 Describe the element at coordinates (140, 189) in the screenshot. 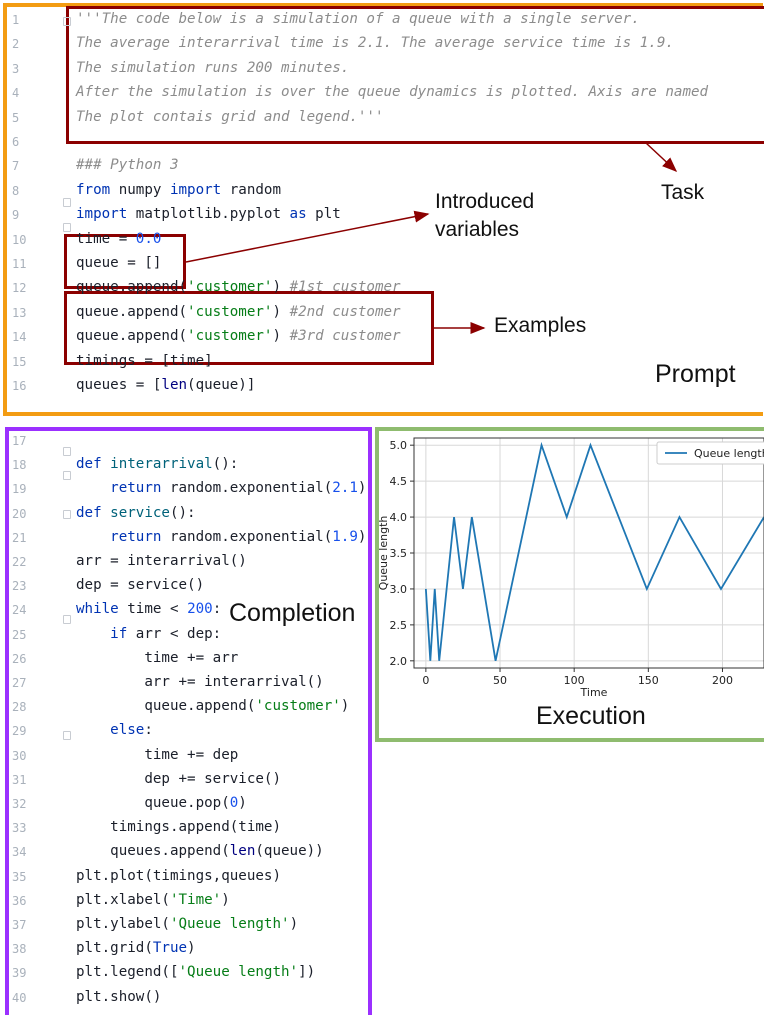

I see `code-token: numpy` at that location.